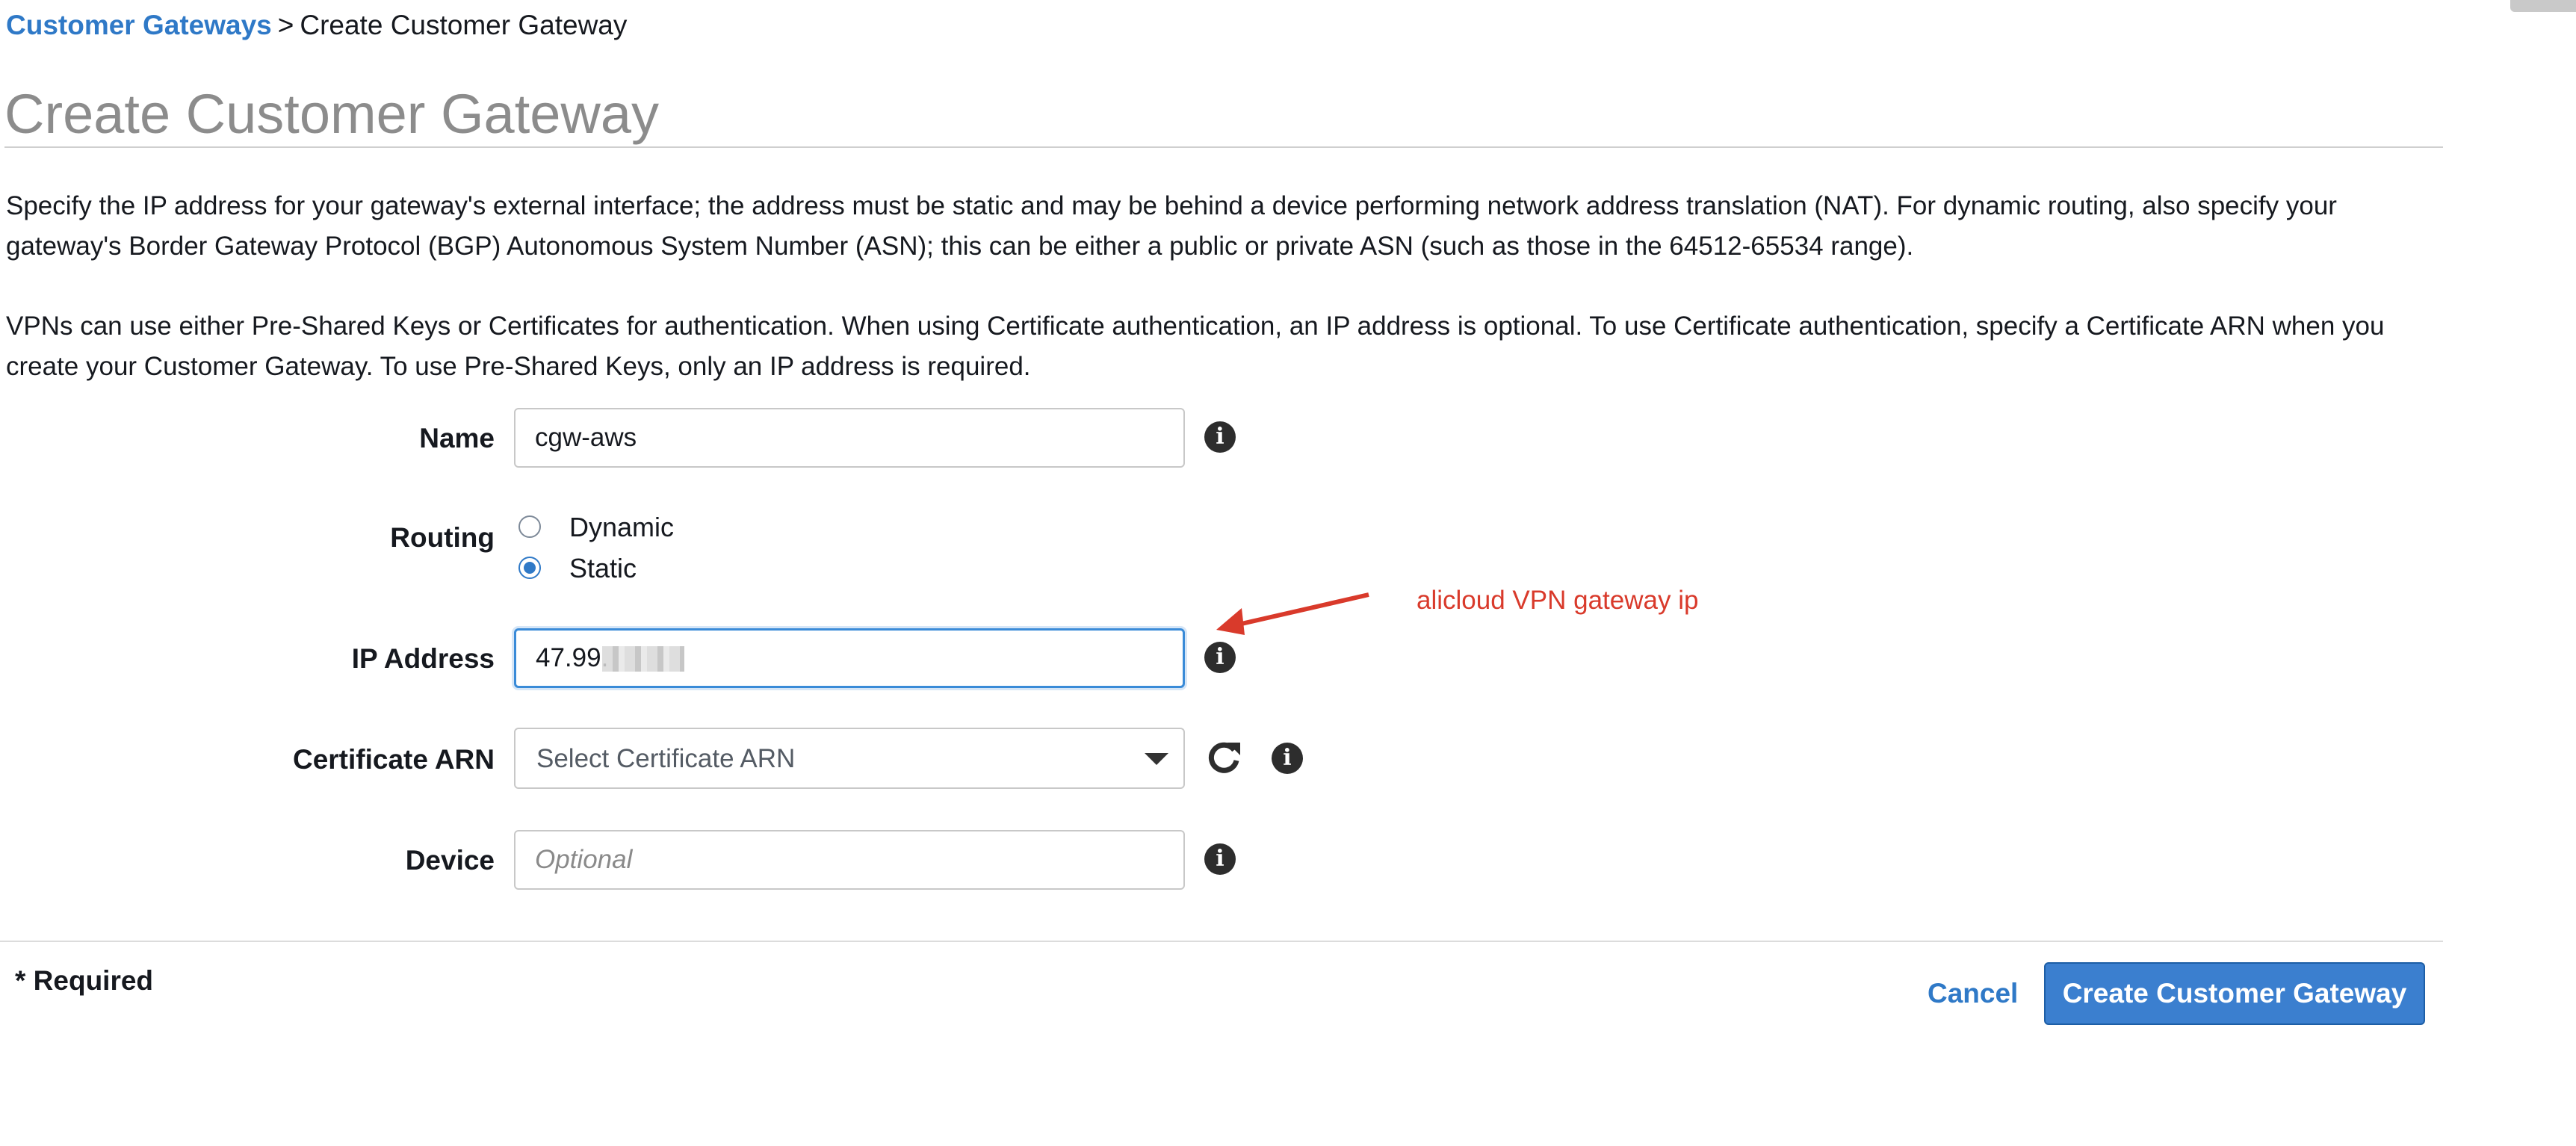 This screenshot has width=2576, height=1146. Describe the element at coordinates (1156, 759) in the screenshot. I see `chevron-down-icon` at that location.